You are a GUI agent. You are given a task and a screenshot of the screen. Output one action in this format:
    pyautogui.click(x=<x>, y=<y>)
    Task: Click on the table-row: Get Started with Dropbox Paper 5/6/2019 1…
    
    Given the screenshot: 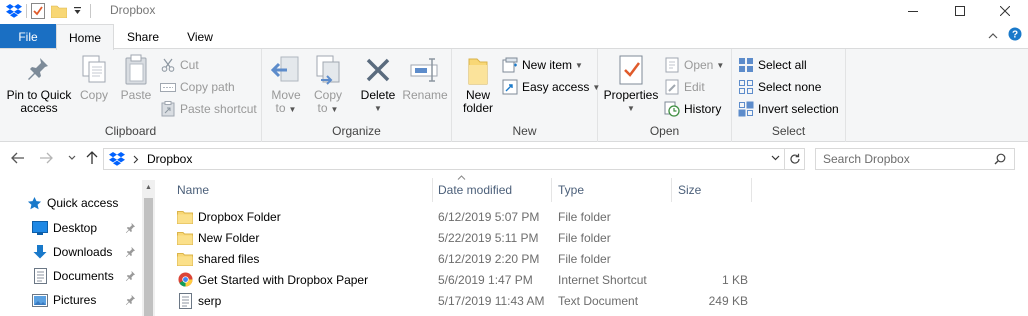 What is the action you would take?
    pyautogui.click(x=470, y=279)
    